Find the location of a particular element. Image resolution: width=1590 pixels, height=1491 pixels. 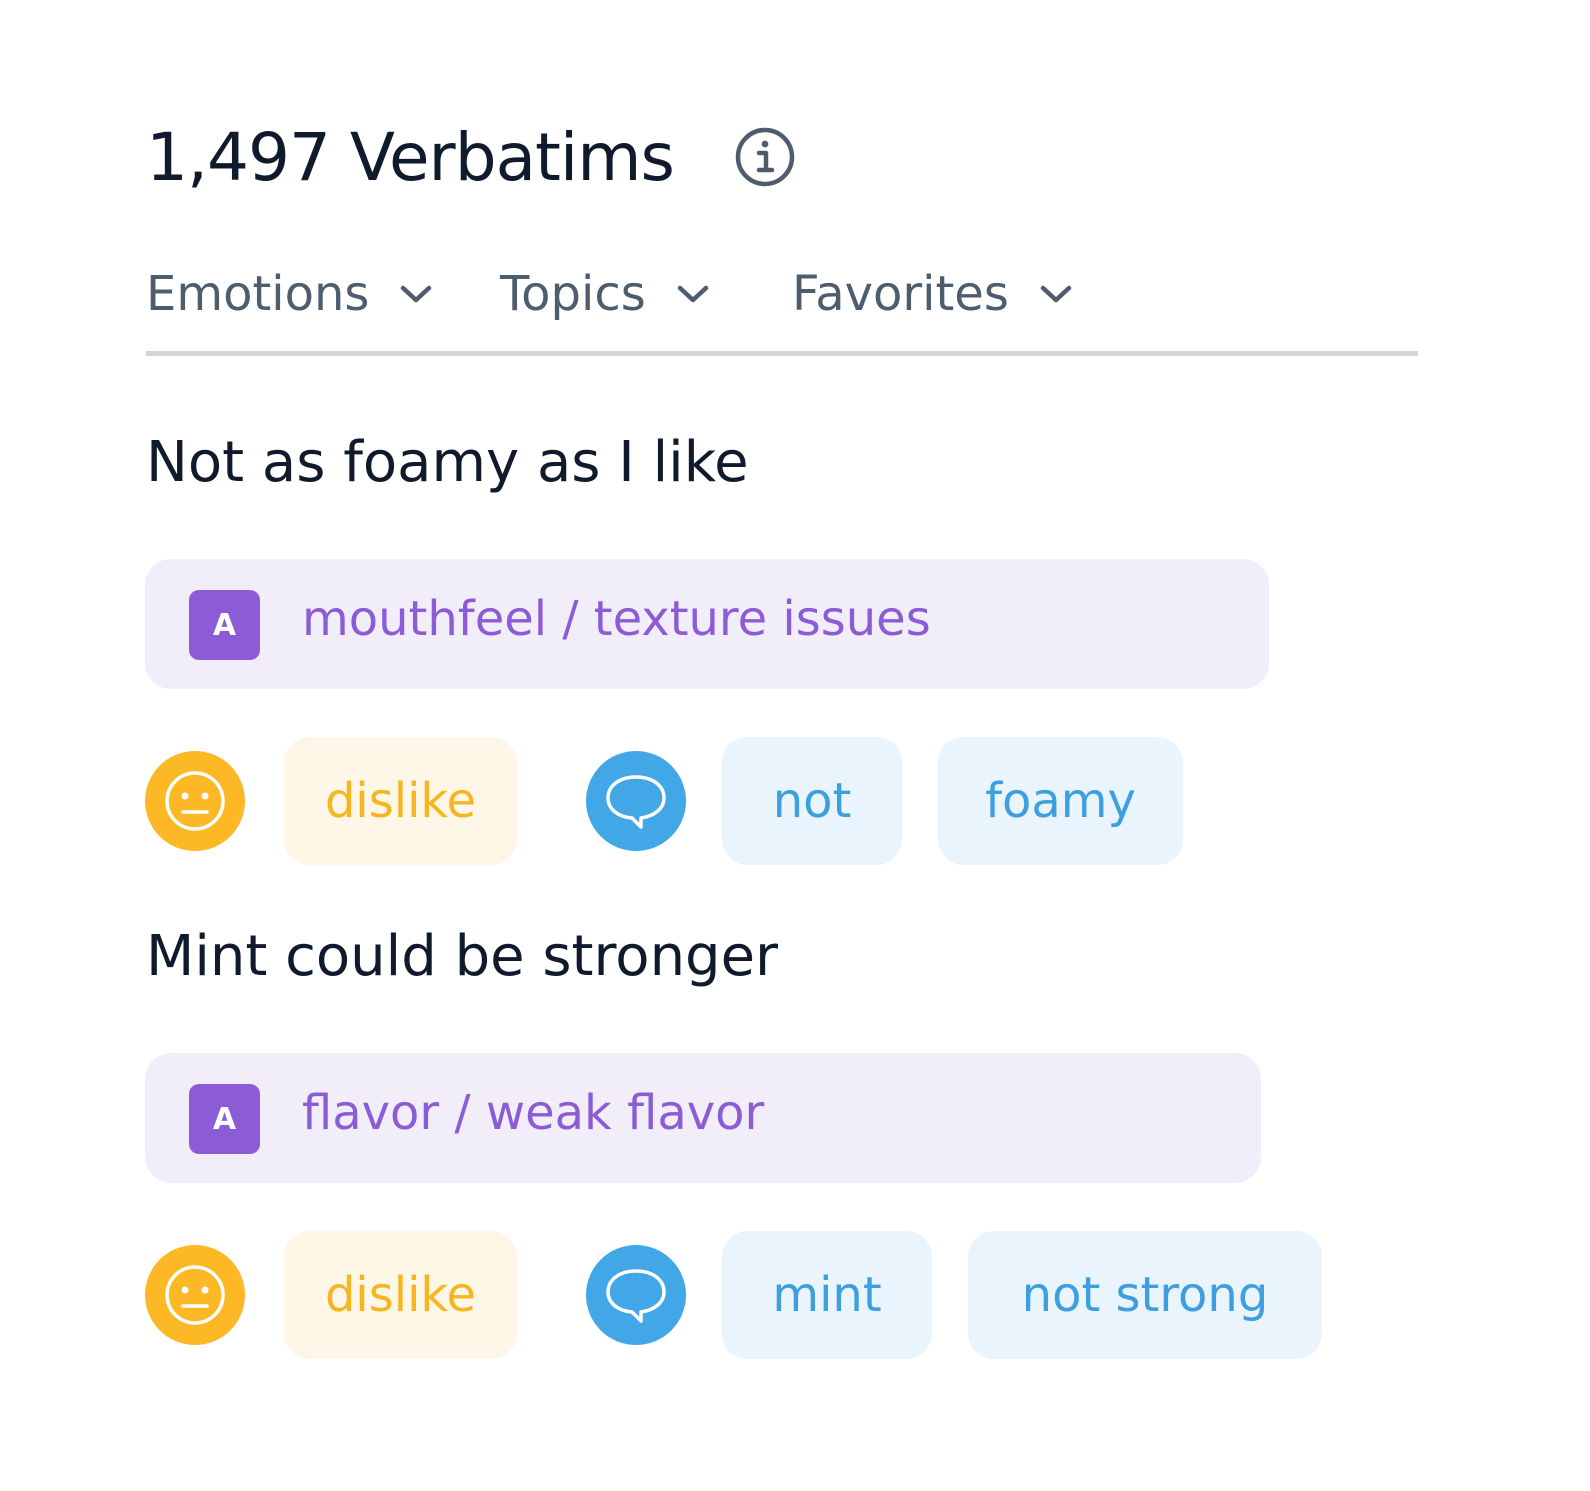

keyword-chip: not is located at coordinates (812, 801).